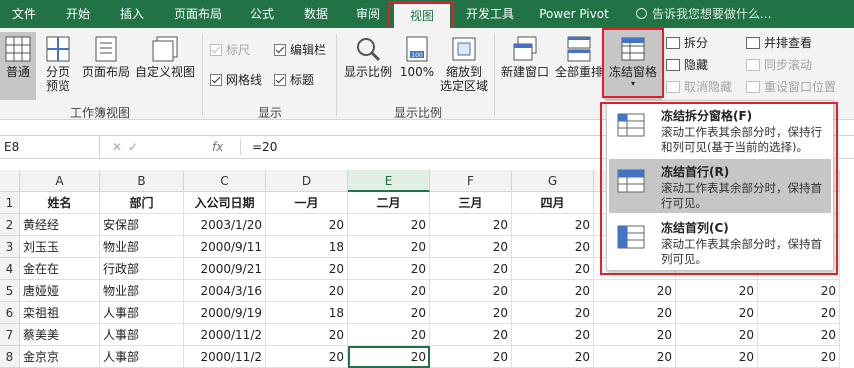 The image size is (854, 368). What do you see at coordinates (307, 181) in the screenshot?
I see `column-header: D` at bounding box center [307, 181].